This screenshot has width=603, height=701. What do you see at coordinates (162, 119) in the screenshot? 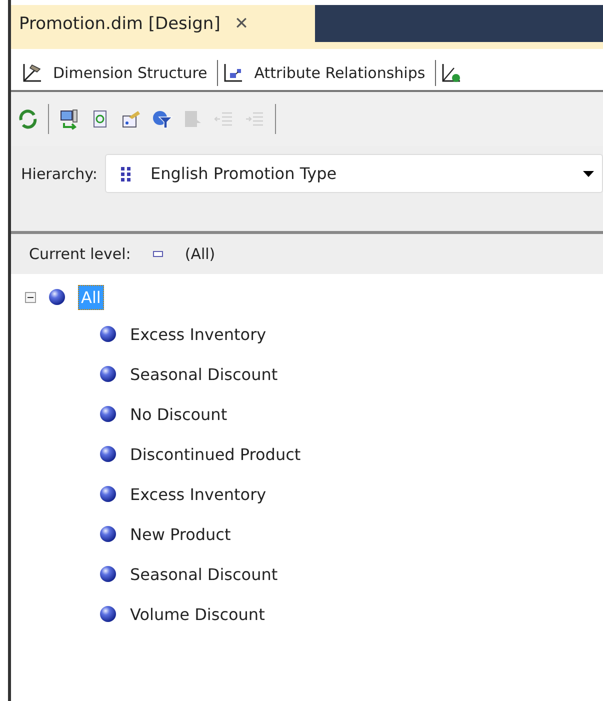
I see `globe-filter-icon` at bounding box center [162, 119].